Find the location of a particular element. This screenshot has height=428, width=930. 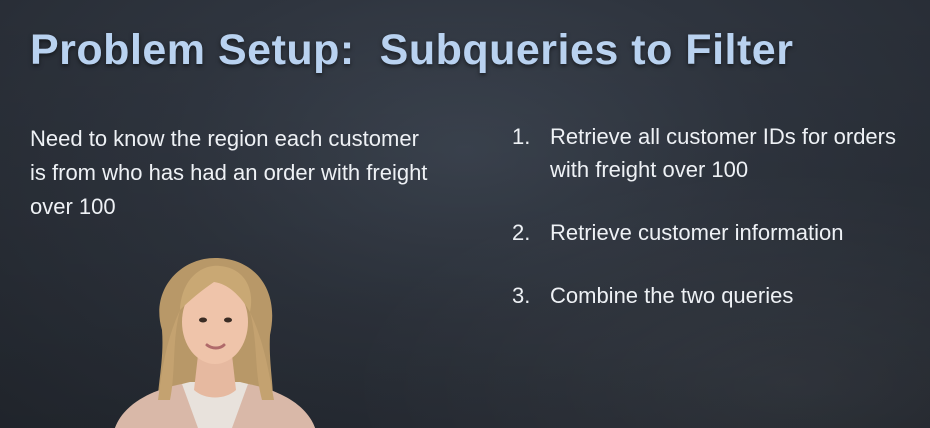

slide-title: Problem Setup: Subqueries to Filter is located at coordinates (412, 50).